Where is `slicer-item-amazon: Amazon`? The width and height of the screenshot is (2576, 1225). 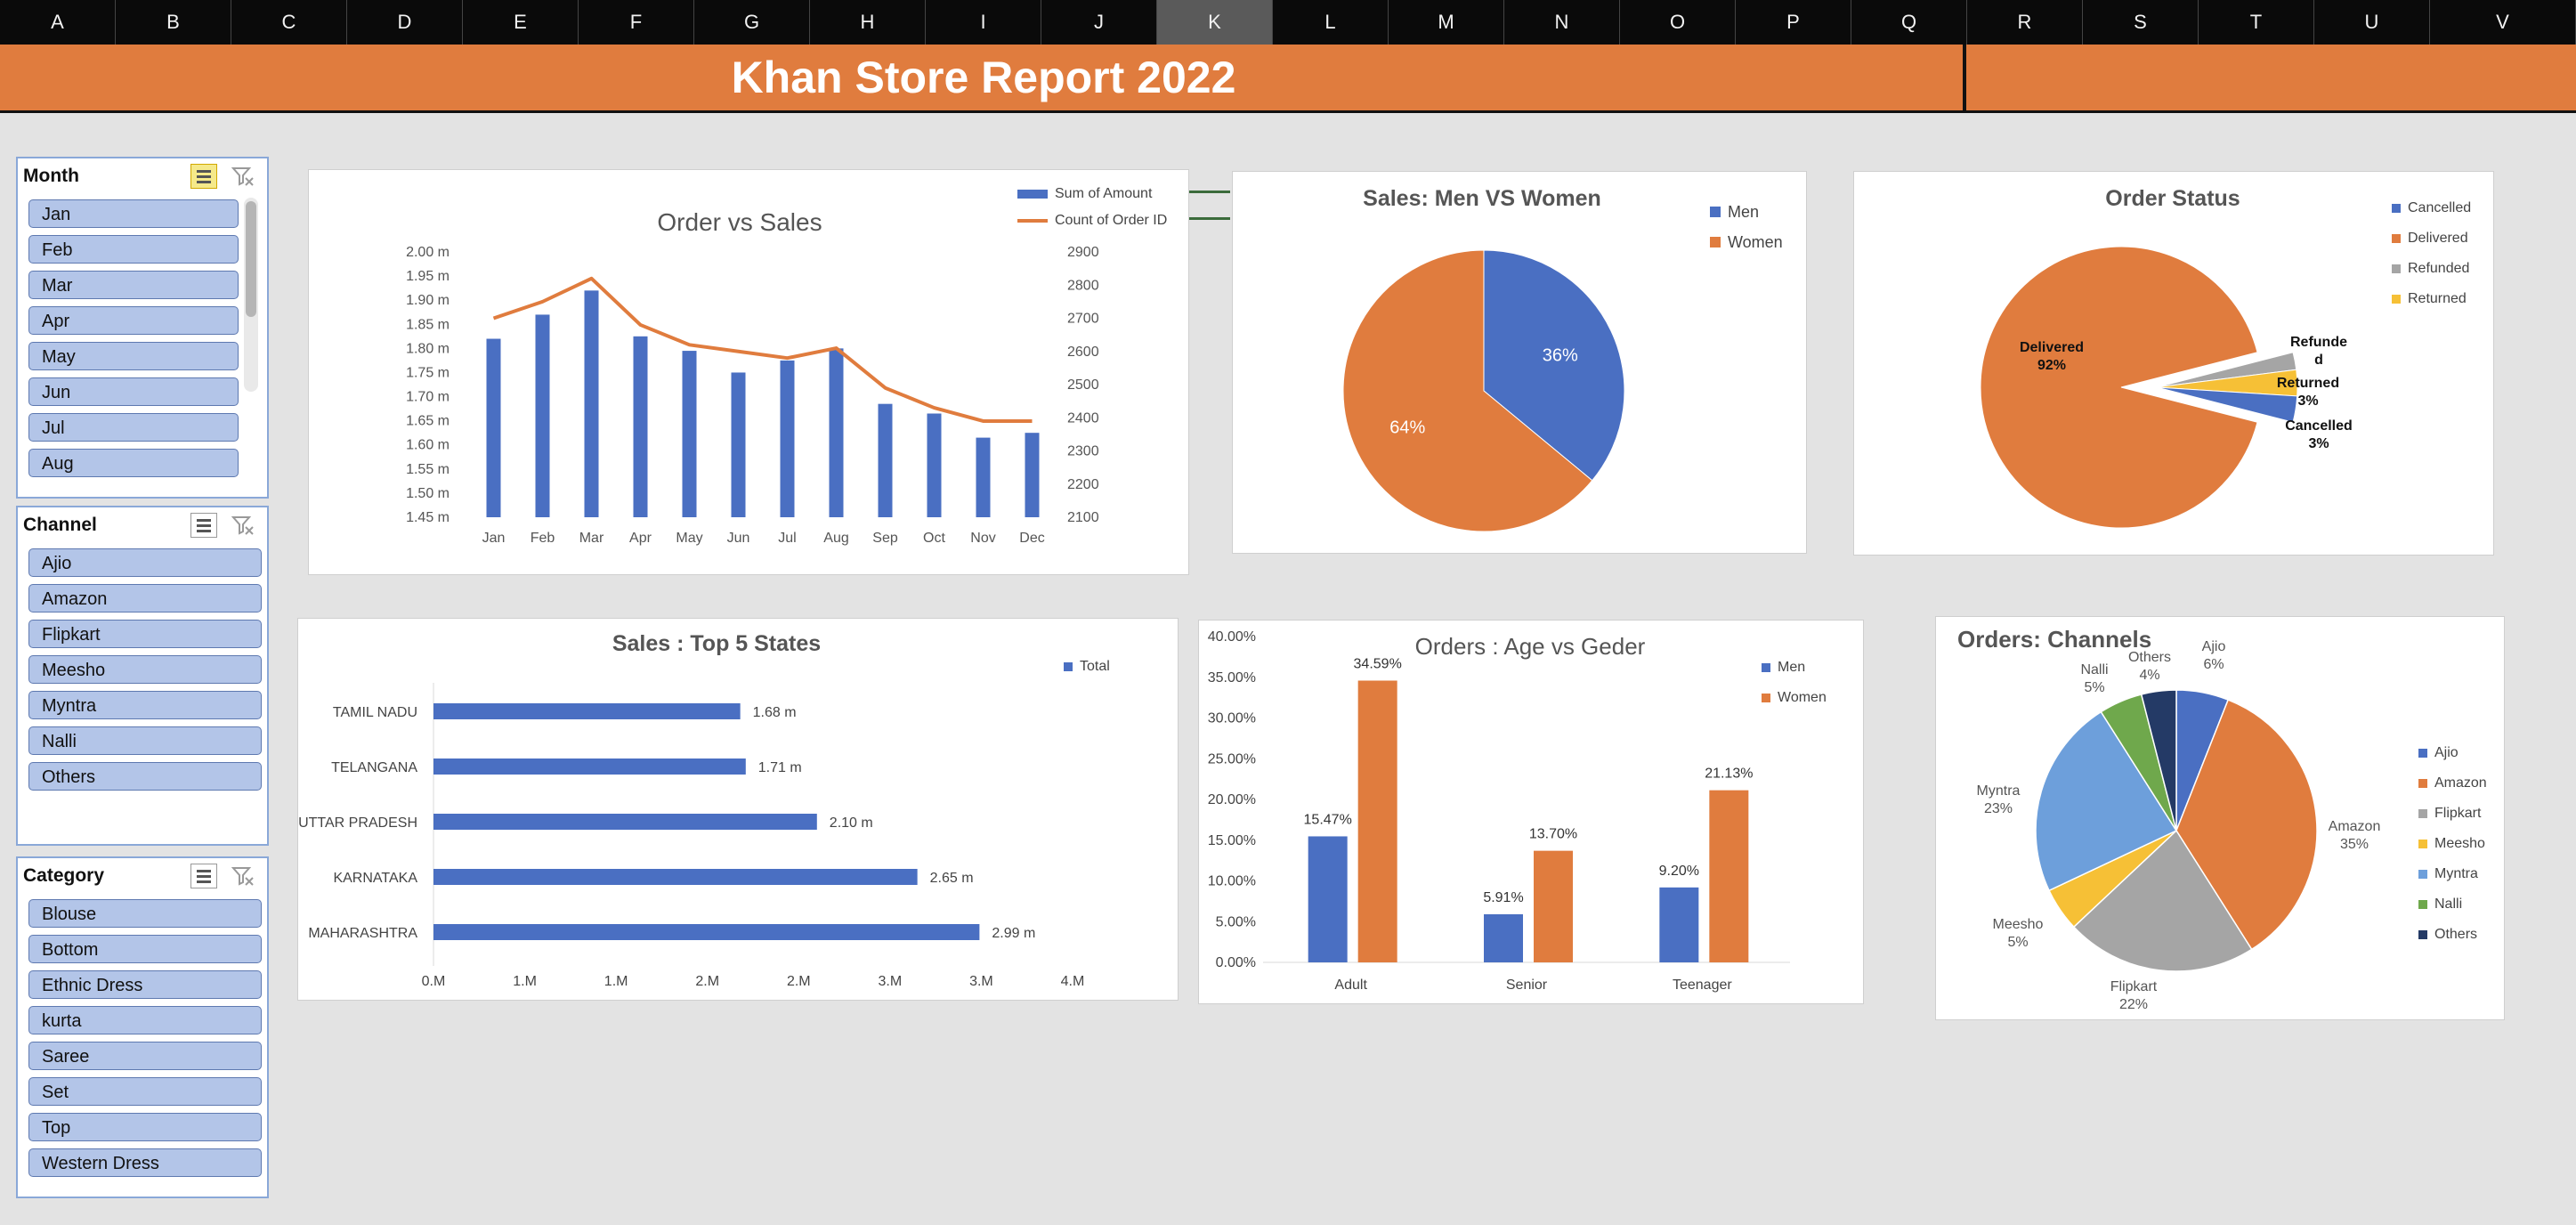
slicer-item-amazon: Amazon is located at coordinates (145, 598).